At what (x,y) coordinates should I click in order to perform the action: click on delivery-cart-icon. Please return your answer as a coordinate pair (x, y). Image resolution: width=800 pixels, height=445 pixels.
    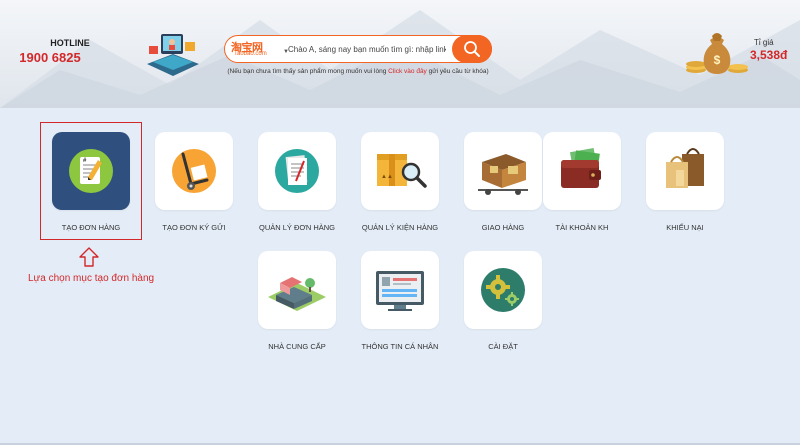
    Looking at the image, I should click on (503, 174).